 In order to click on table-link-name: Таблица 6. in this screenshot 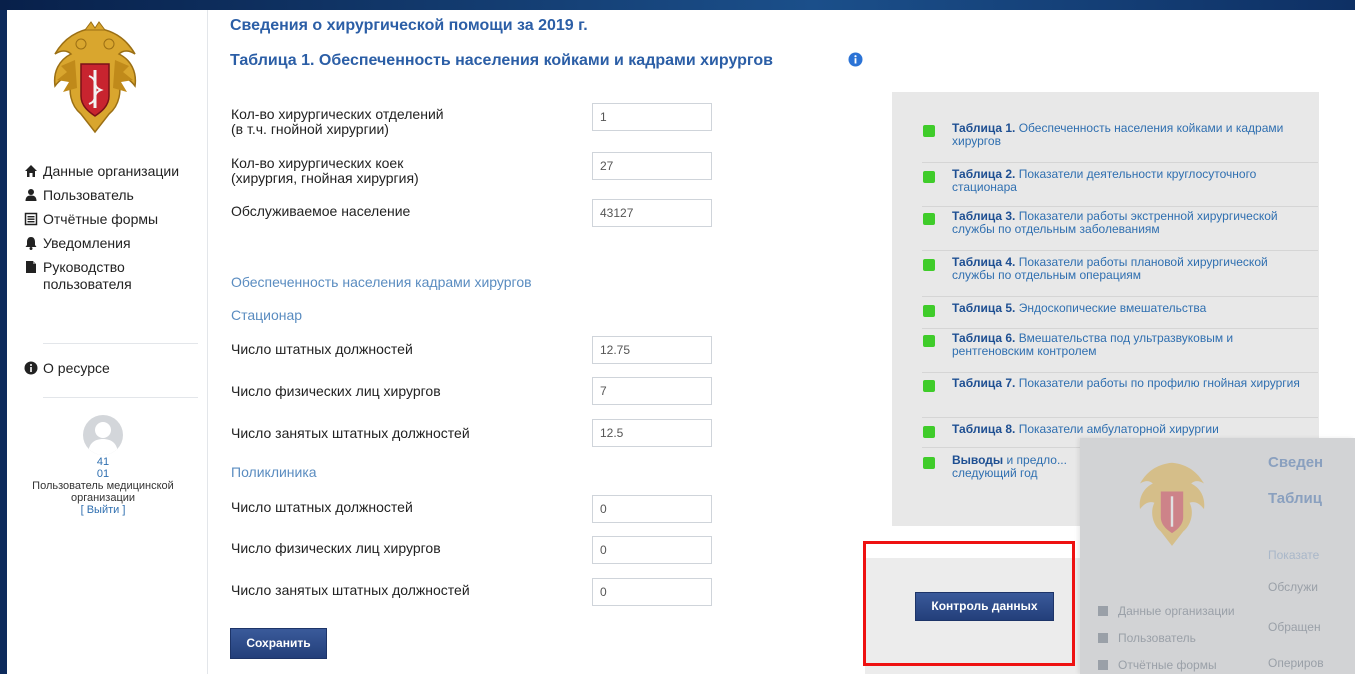, I will do `click(984, 338)`.